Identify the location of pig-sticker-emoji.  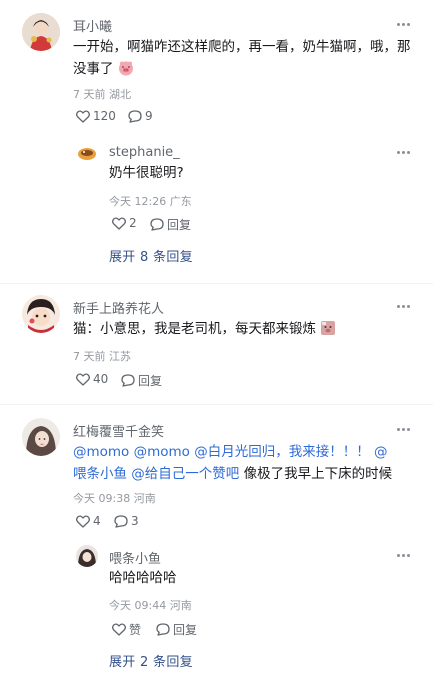
(328, 331).